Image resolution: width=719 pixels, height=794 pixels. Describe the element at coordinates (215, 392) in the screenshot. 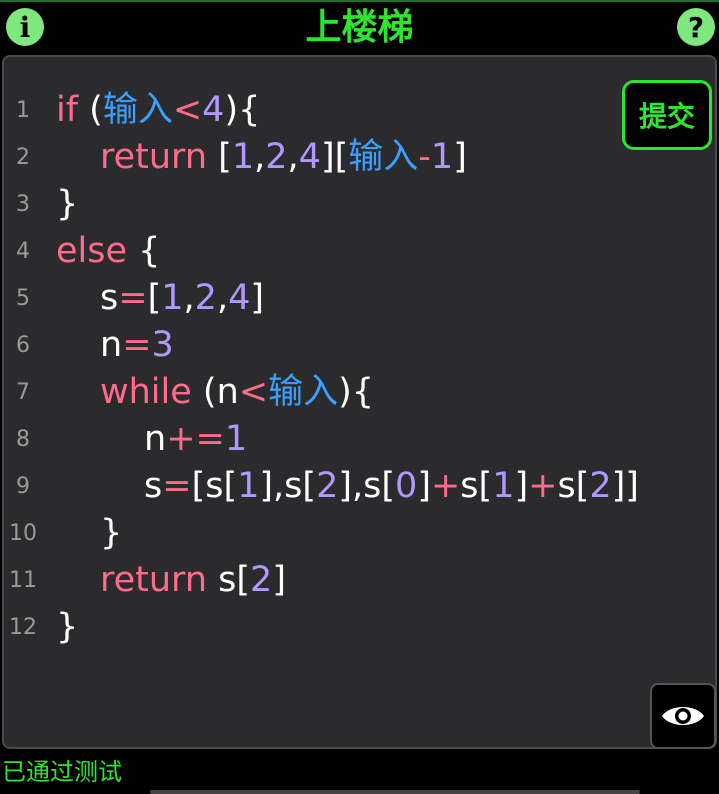

I see `code-text: while (n<输入){` at that location.